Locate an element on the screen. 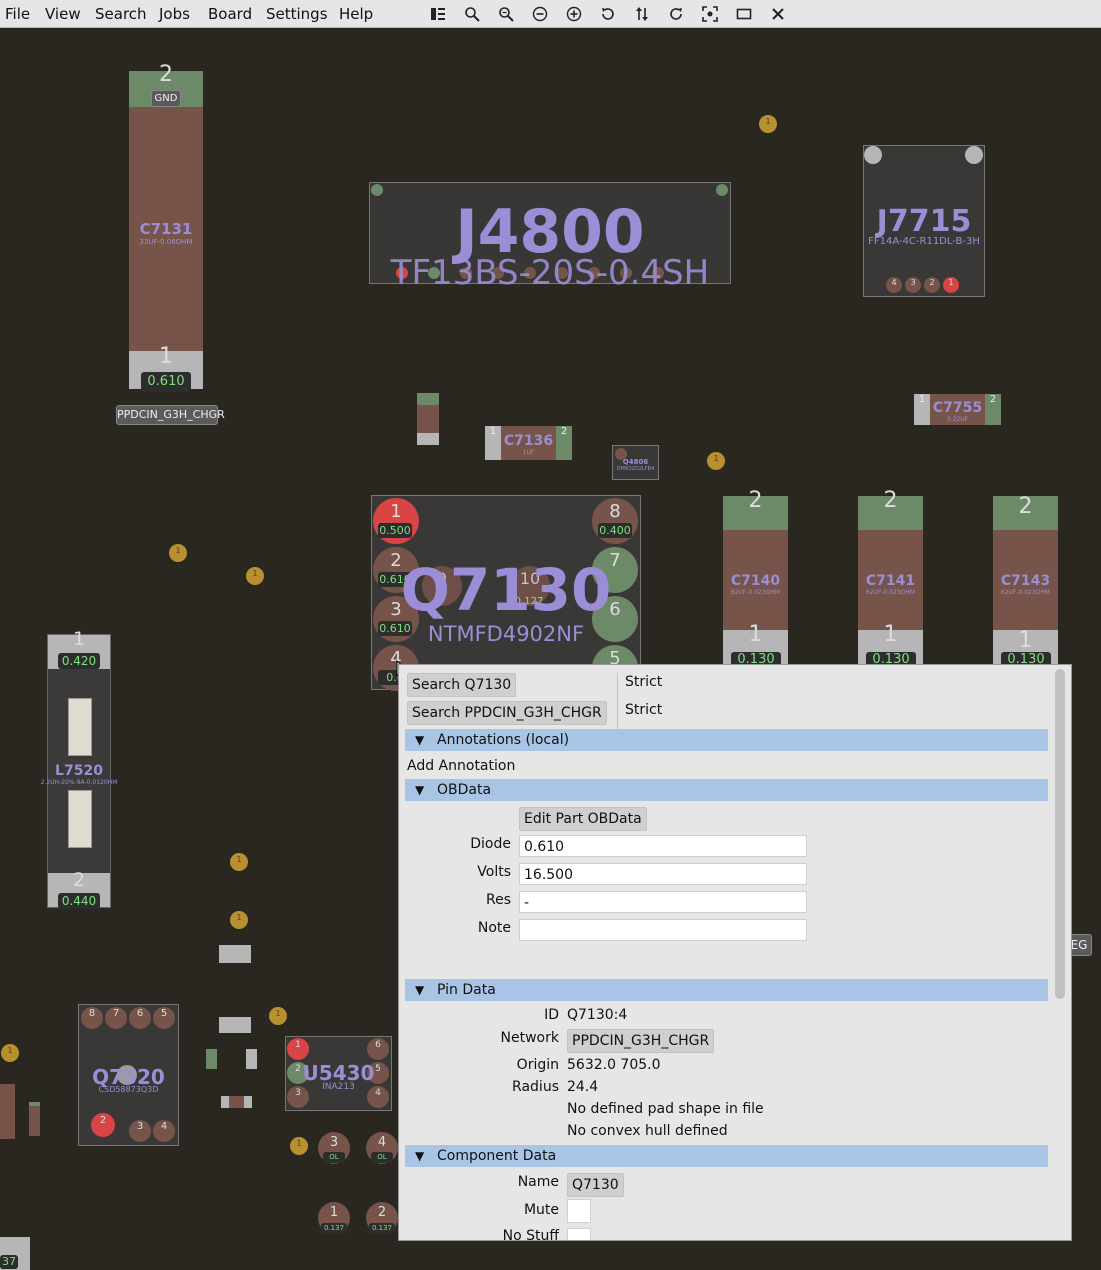  menu-view: View is located at coordinates (63, 13).